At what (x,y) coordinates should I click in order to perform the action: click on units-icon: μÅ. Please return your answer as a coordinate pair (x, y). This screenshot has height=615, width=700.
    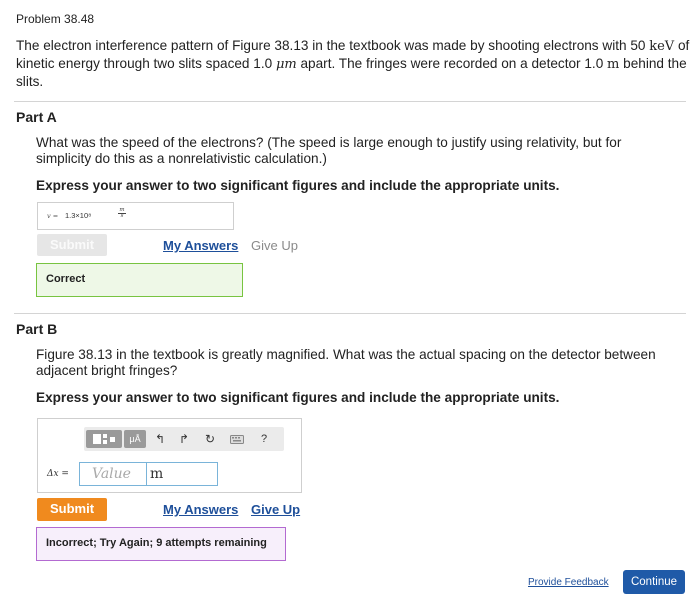
    Looking at the image, I should click on (135, 439).